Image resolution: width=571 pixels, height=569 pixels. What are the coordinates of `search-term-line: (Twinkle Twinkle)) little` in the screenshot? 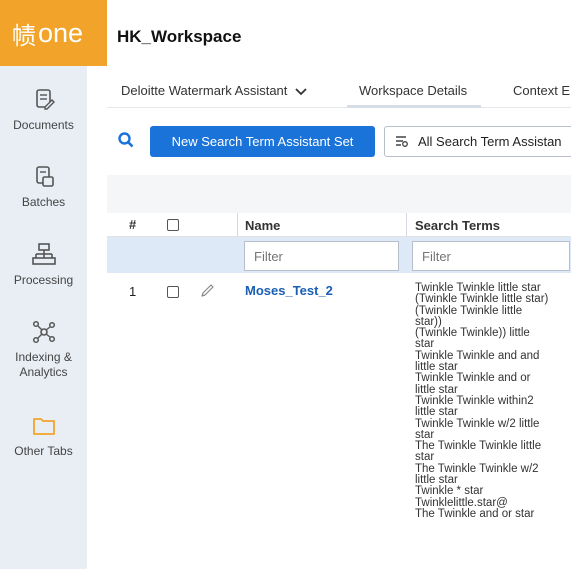 It's located at (472, 333).